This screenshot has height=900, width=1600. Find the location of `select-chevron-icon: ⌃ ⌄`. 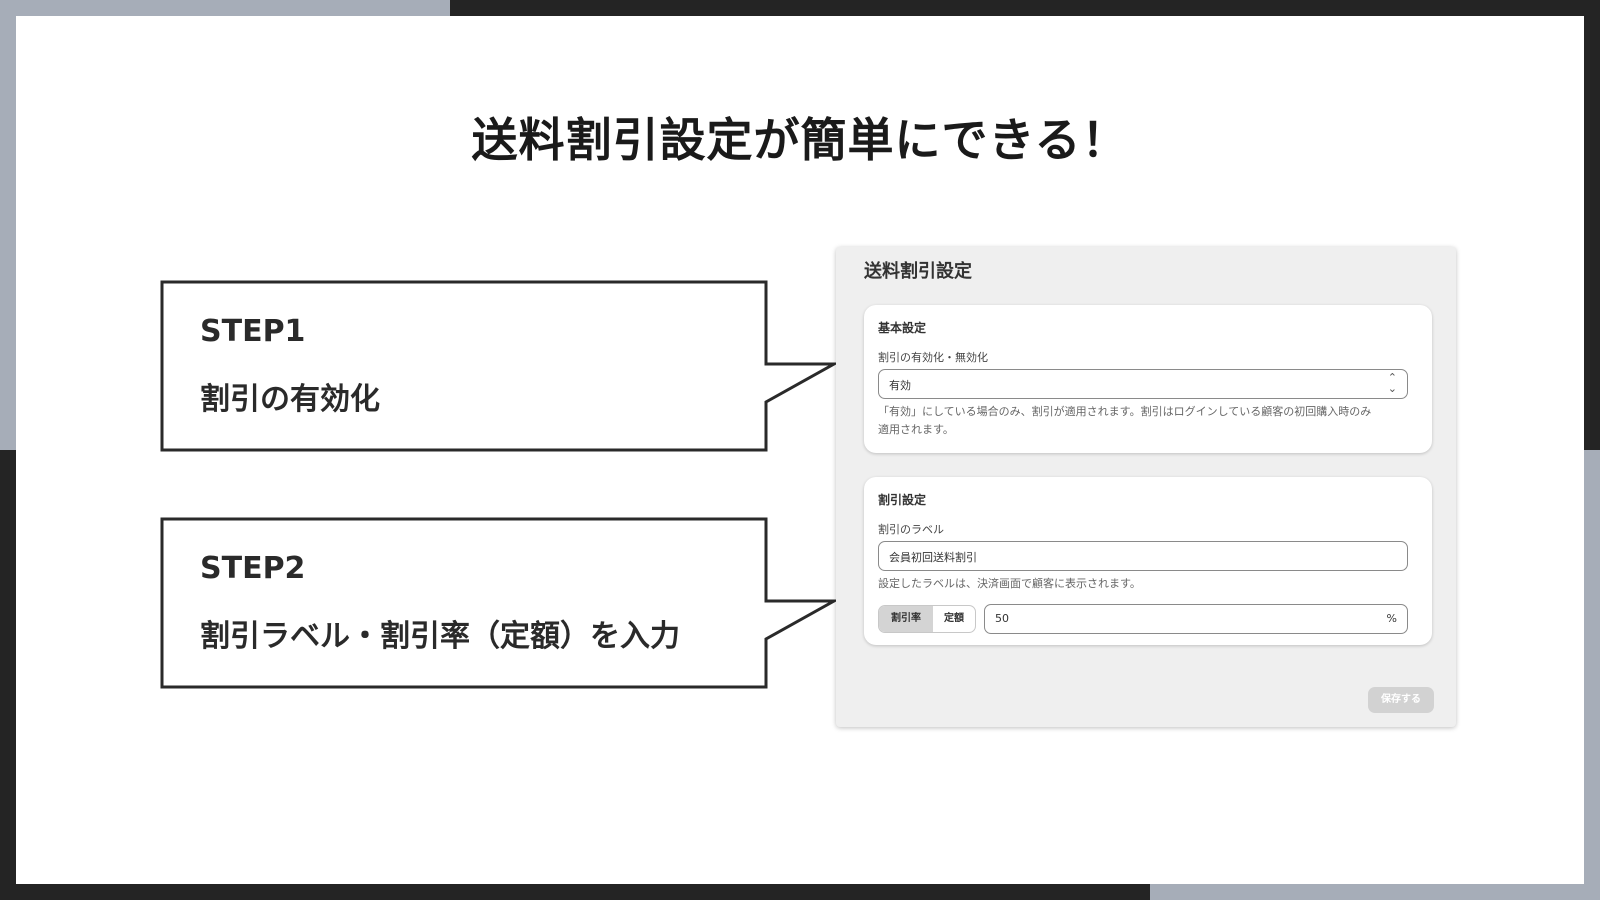

select-chevron-icon: ⌃ ⌄ is located at coordinates (1392, 383).